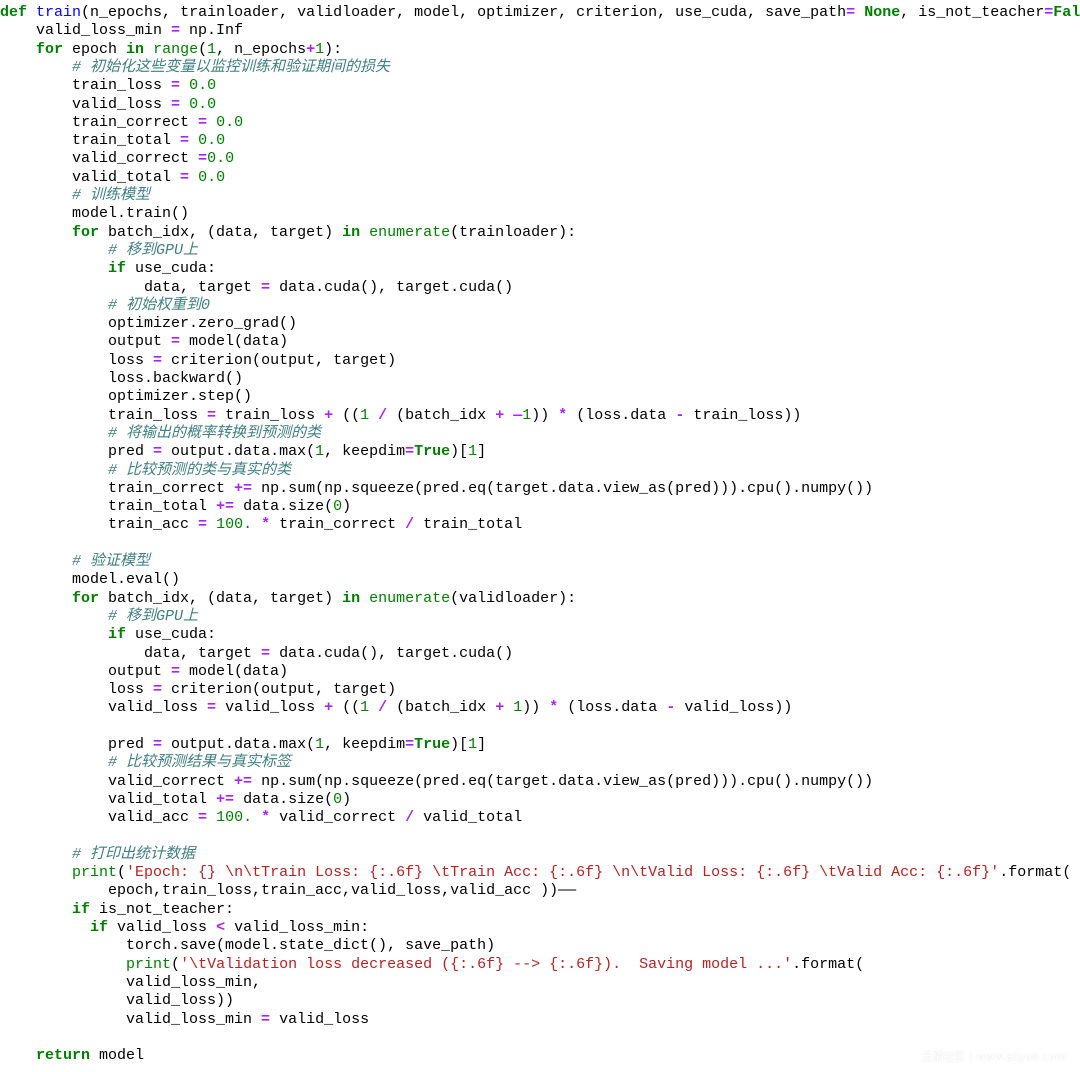 The width and height of the screenshot is (1080, 1072). What do you see at coordinates (175, 507) in the screenshot?
I see `code-line: train_total += data.size(0)` at bounding box center [175, 507].